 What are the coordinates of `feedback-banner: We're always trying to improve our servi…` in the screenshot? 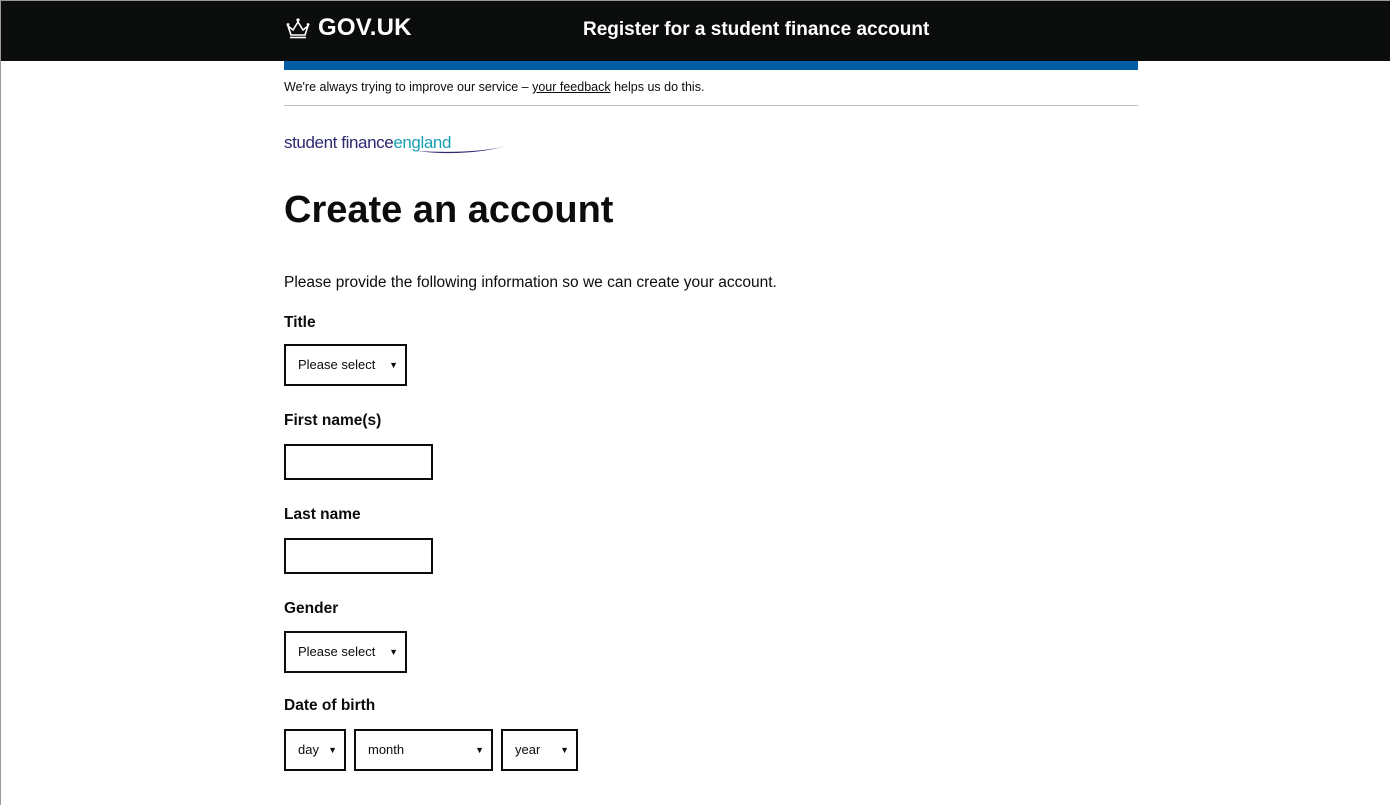 It's located at (711, 88).